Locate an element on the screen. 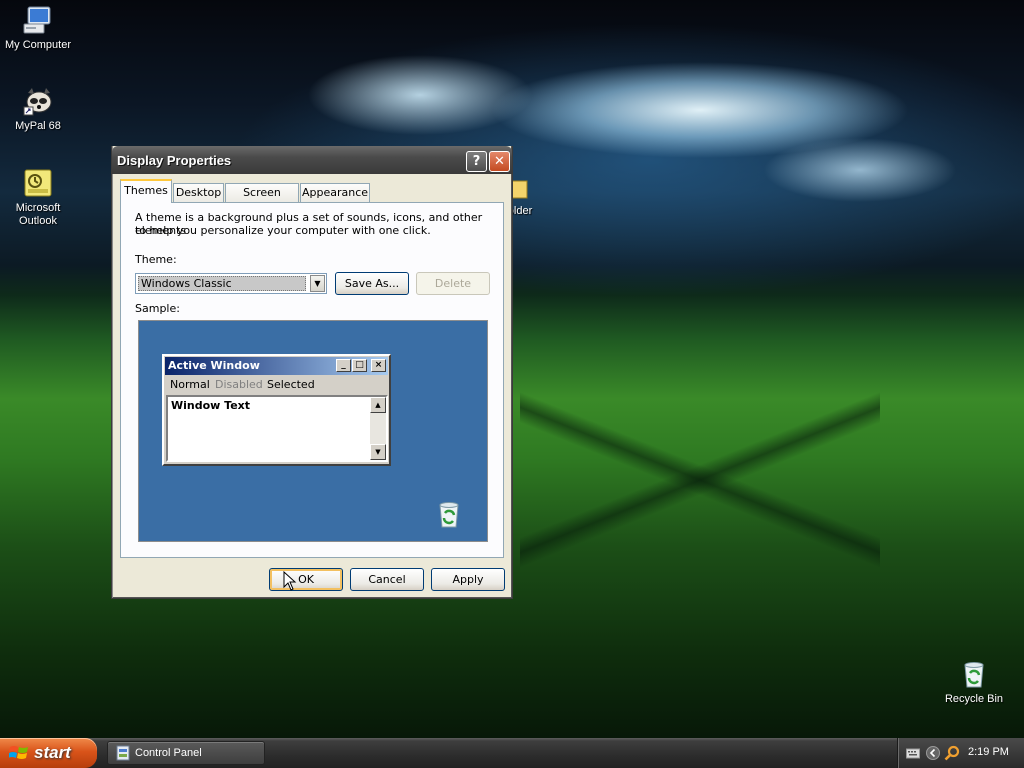 The image size is (1024, 768). tab-screen-saver: Screen Saver is located at coordinates (262, 199).